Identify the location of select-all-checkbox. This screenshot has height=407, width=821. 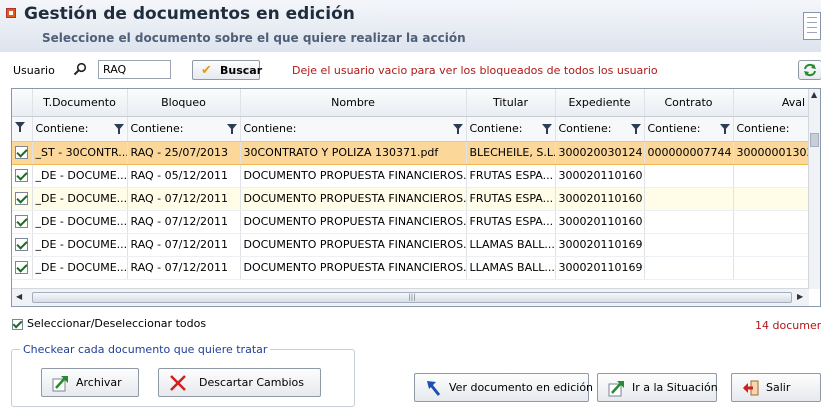
(17, 324).